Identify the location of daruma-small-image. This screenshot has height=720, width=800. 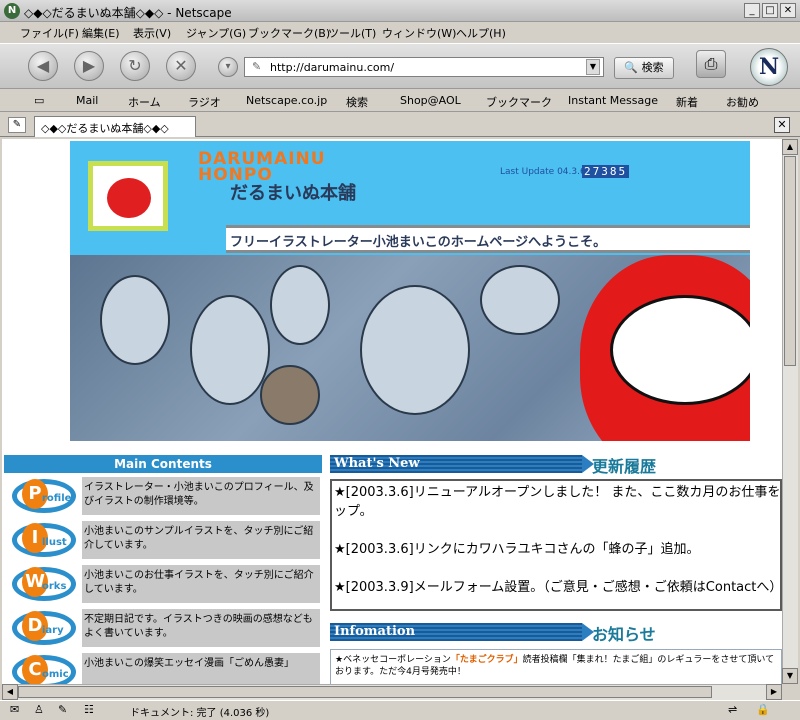
(129, 198).